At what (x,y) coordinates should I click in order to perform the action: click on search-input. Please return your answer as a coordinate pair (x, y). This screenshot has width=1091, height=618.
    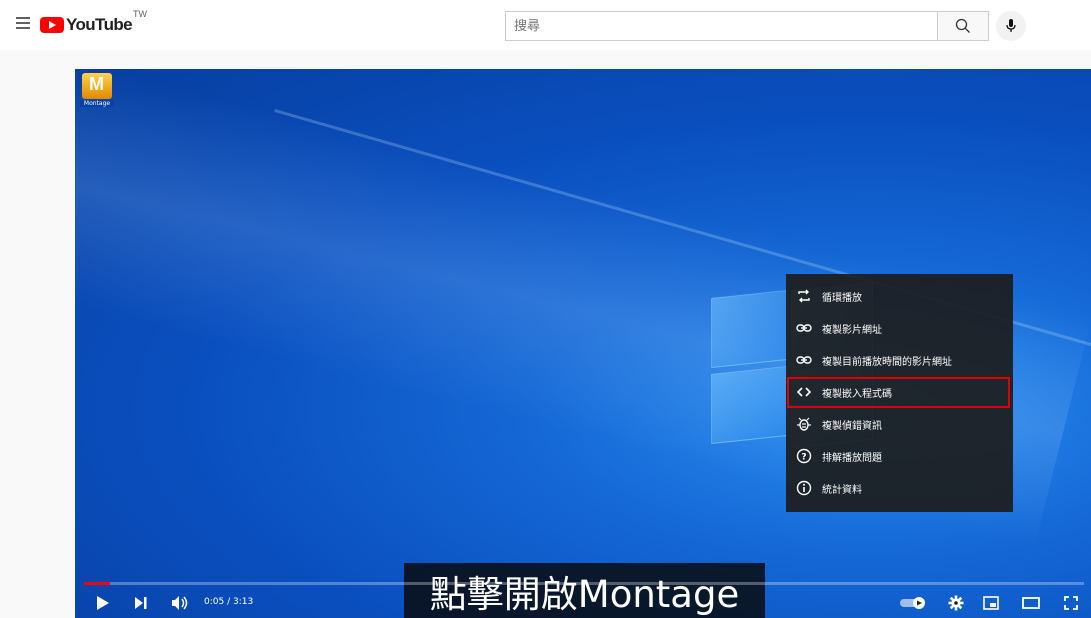
    Looking at the image, I should click on (721, 26).